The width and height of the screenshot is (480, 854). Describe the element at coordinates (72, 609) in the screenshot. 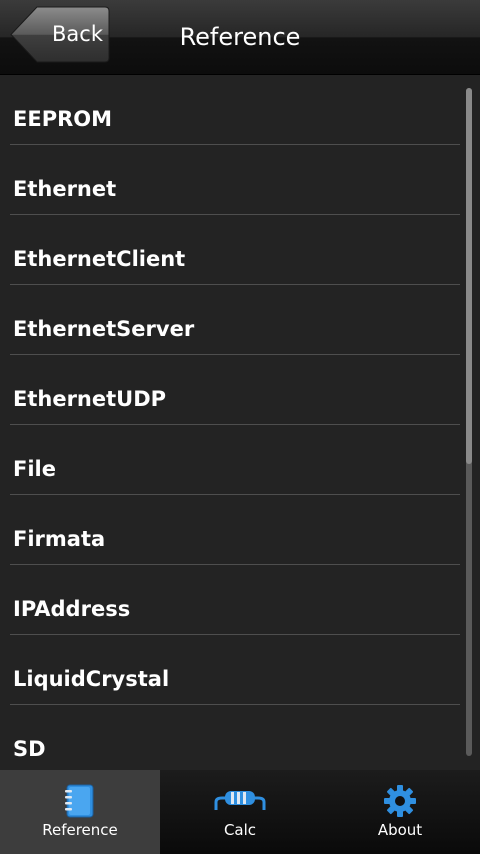

I see `list-item-label: IPAddress` at that location.